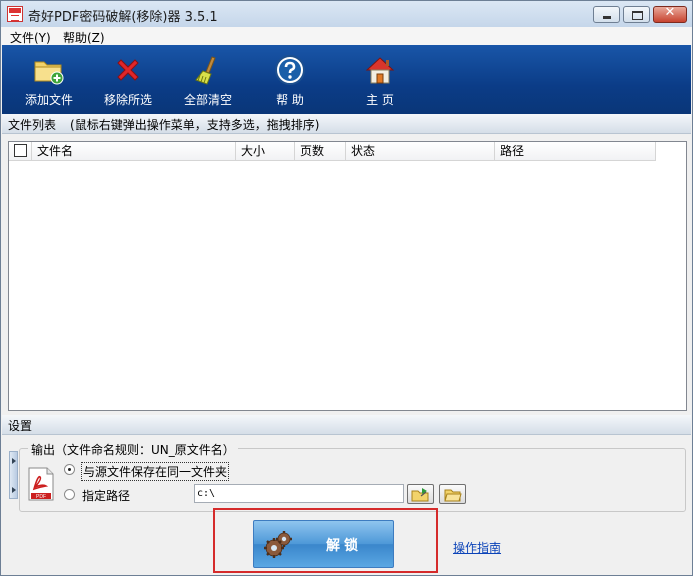 This screenshot has width=693, height=576. What do you see at coordinates (155, 471) in the screenshot?
I see `same-folder-label: 与源文件保存在同一文件夹` at bounding box center [155, 471].